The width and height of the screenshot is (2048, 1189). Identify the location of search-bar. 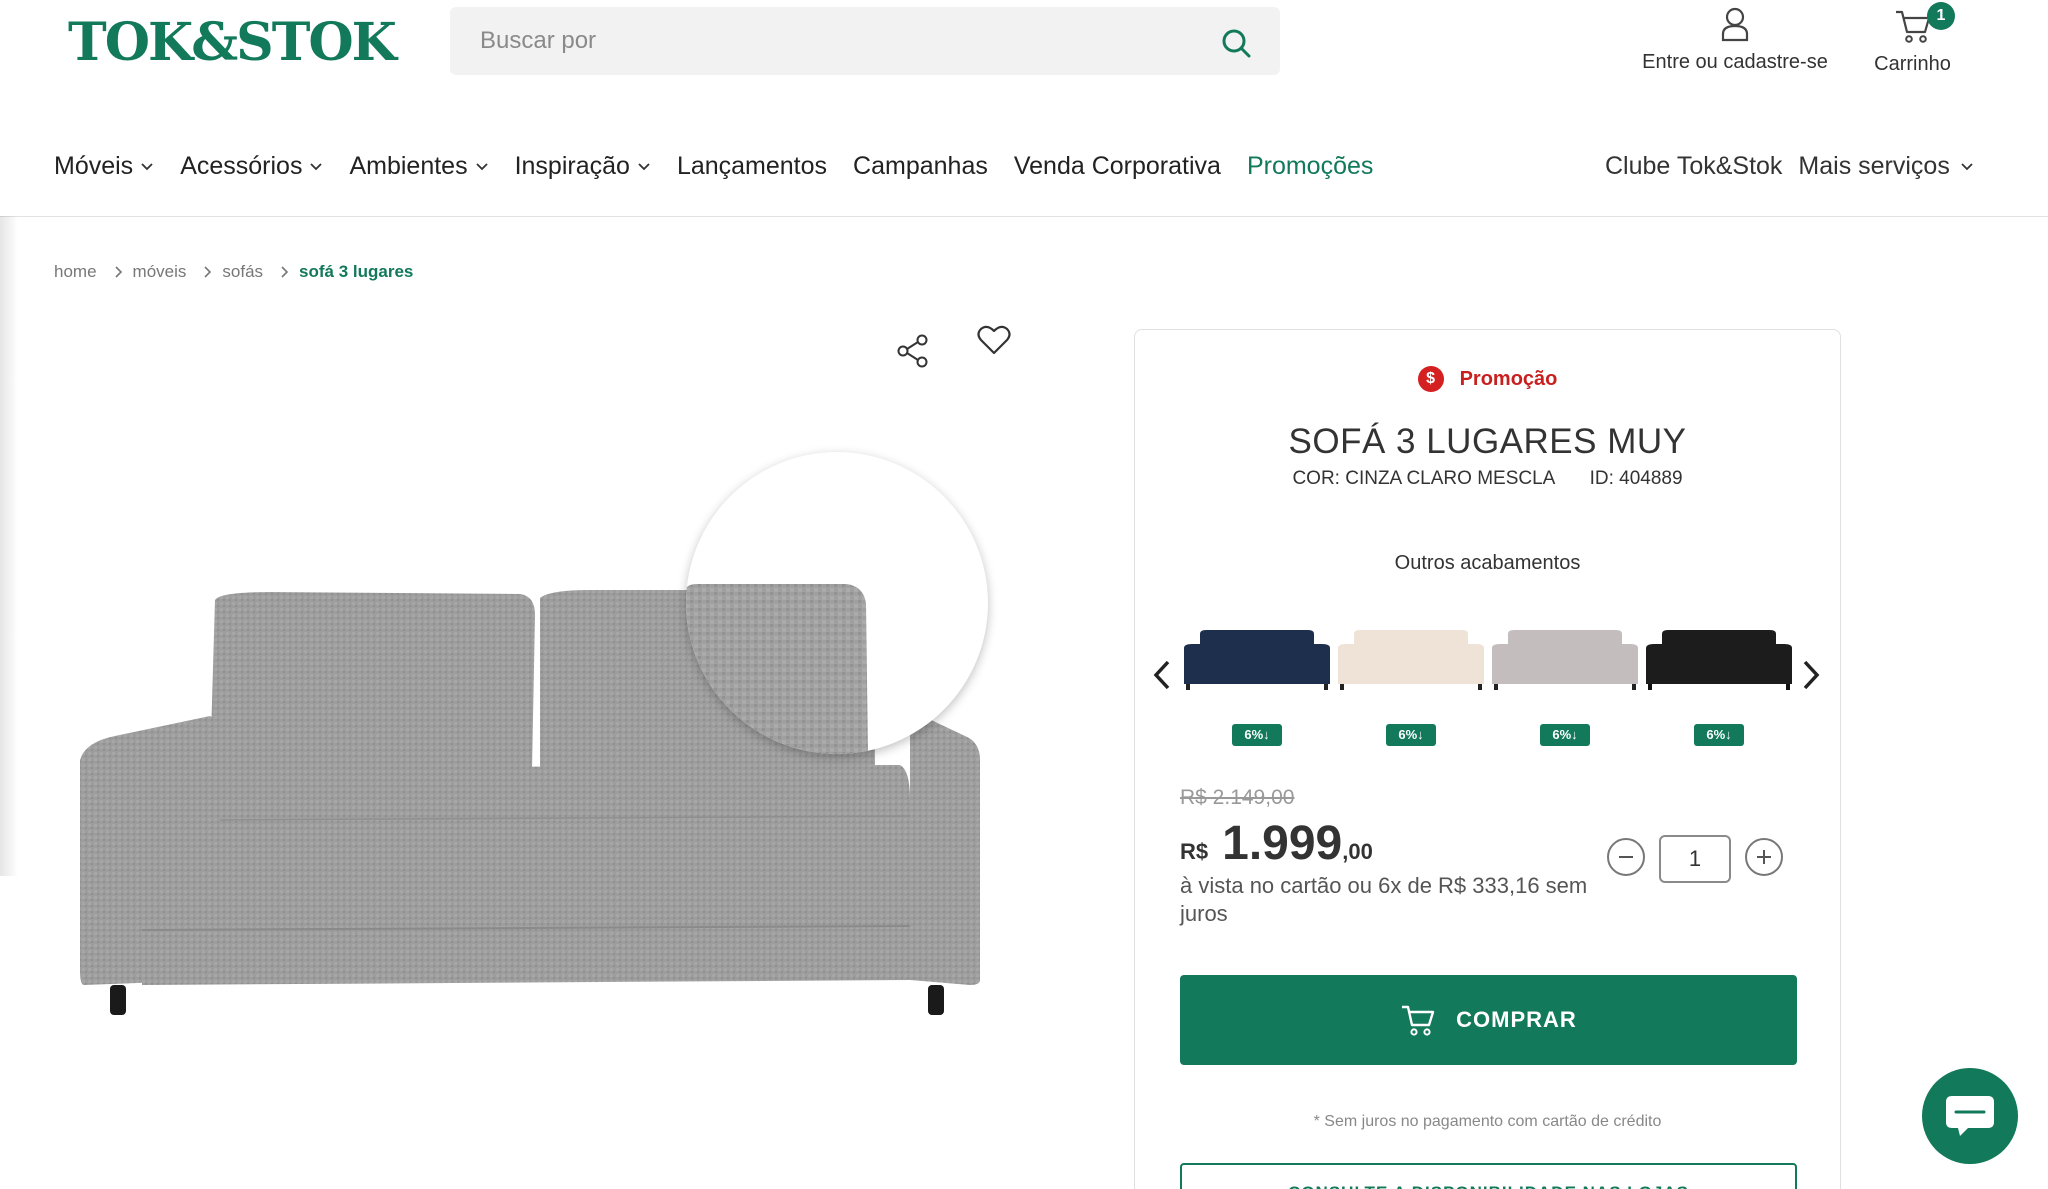
(865, 41).